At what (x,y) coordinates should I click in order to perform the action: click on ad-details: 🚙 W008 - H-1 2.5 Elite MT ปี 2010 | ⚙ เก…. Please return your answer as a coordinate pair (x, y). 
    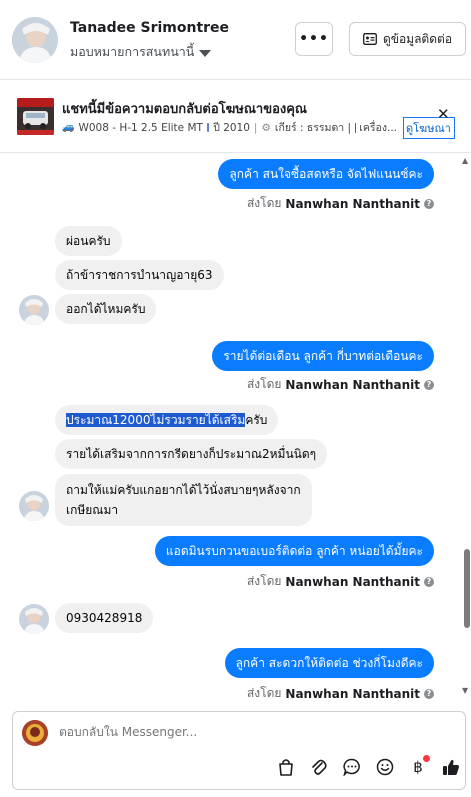
    Looking at the image, I should click on (229, 127).